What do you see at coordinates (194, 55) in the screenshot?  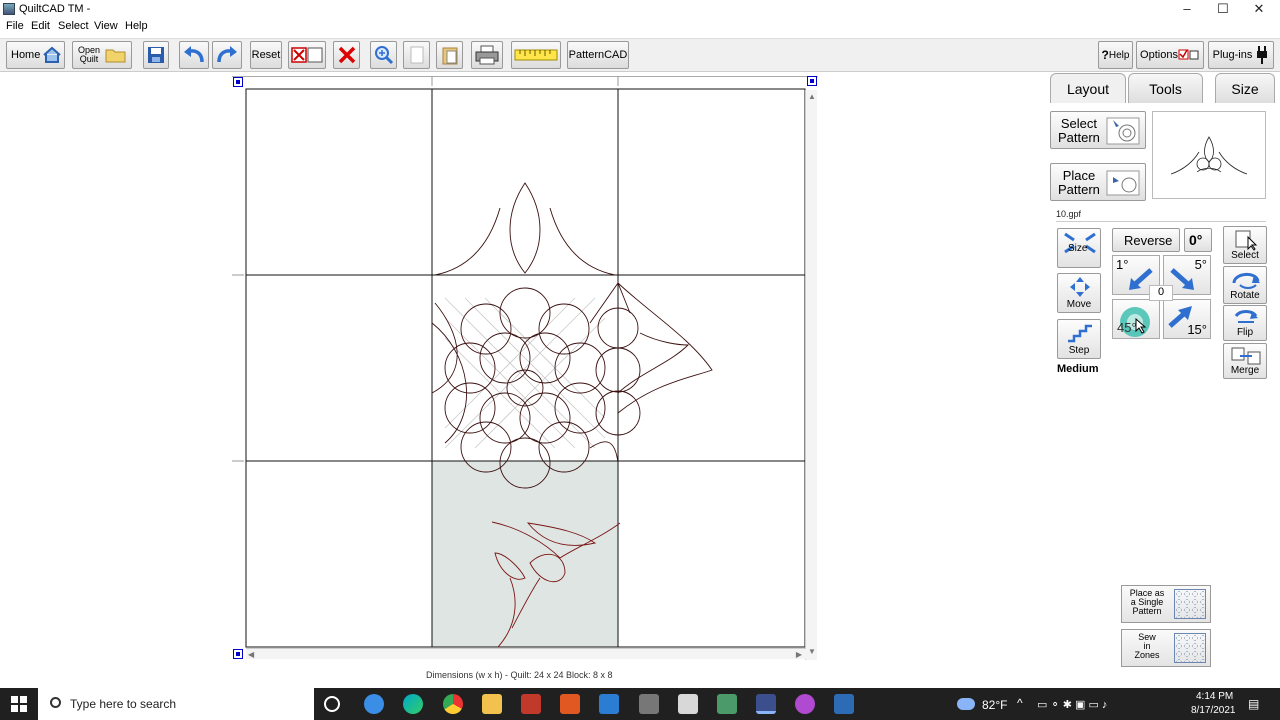 I see `undo-button` at bounding box center [194, 55].